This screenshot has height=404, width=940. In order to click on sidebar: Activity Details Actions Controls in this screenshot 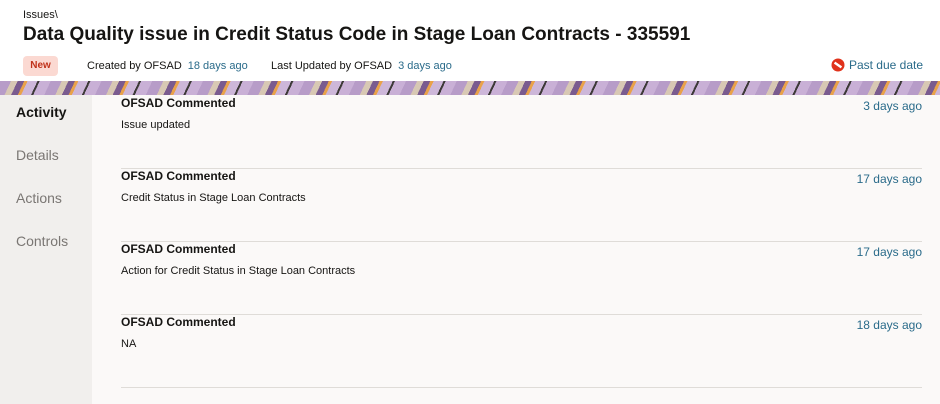, I will do `click(46, 249)`.